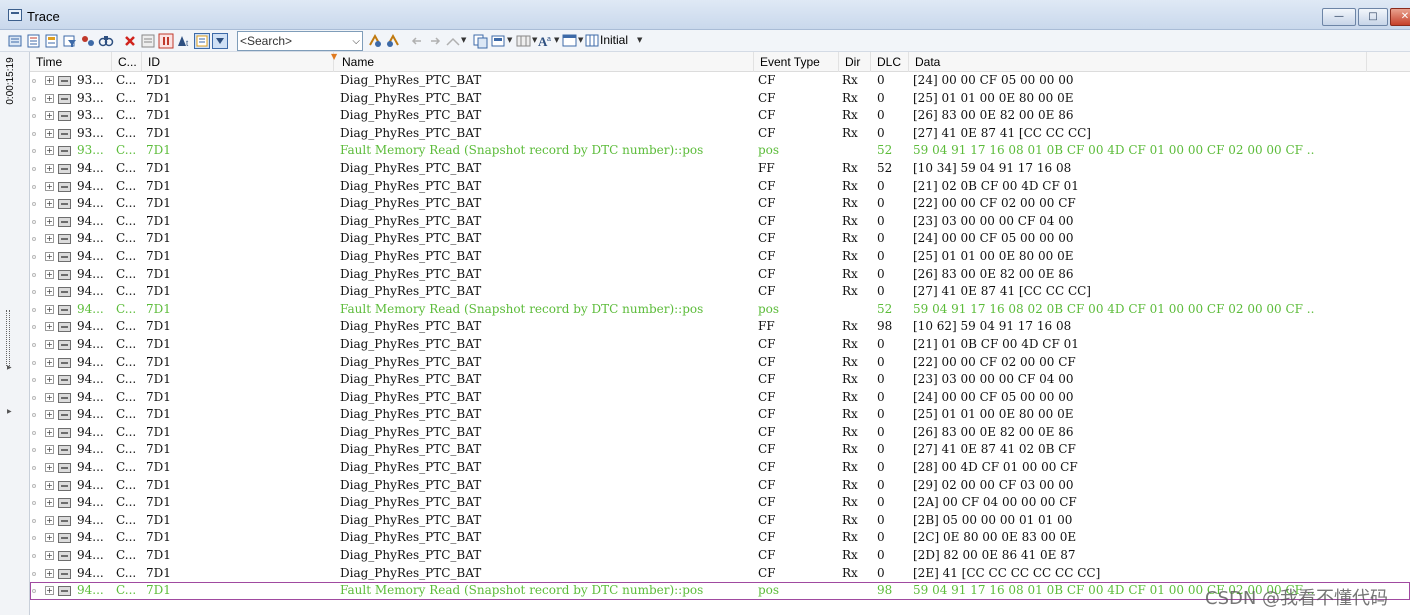  I want to click on filter-icon, so click(70, 41).